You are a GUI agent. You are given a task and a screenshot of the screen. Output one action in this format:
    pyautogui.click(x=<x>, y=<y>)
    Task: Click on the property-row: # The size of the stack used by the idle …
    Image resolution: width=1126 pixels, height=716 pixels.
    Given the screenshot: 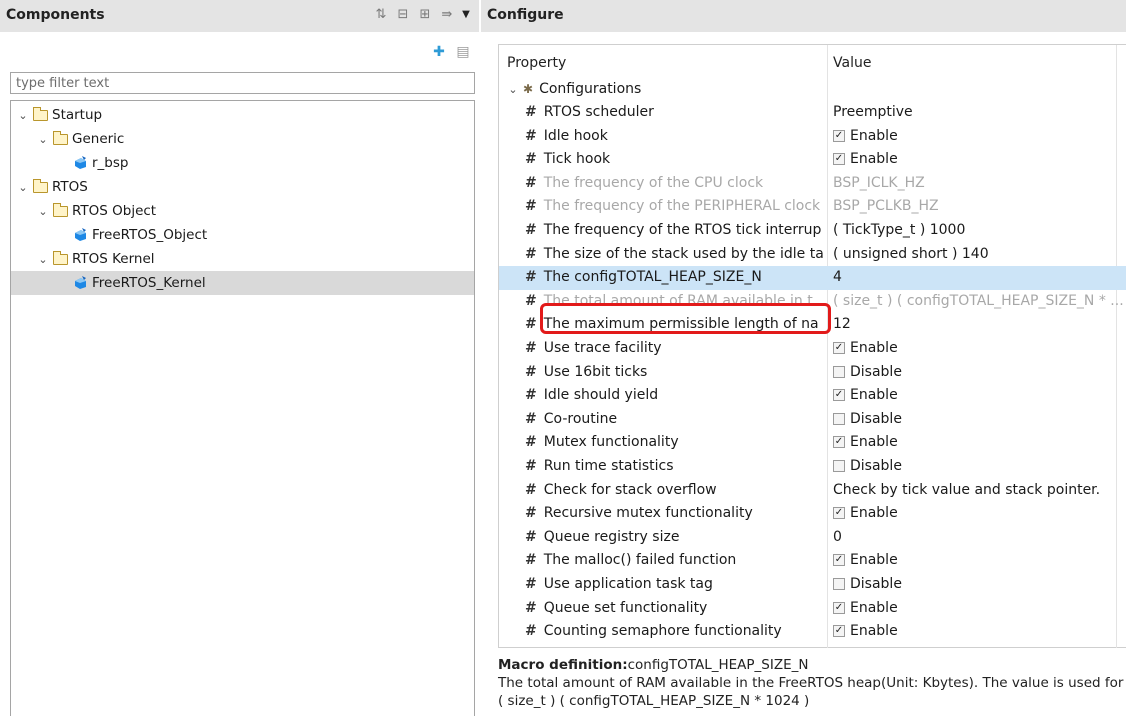 What is the action you would take?
    pyautogui.click(x=812, y=255)
    